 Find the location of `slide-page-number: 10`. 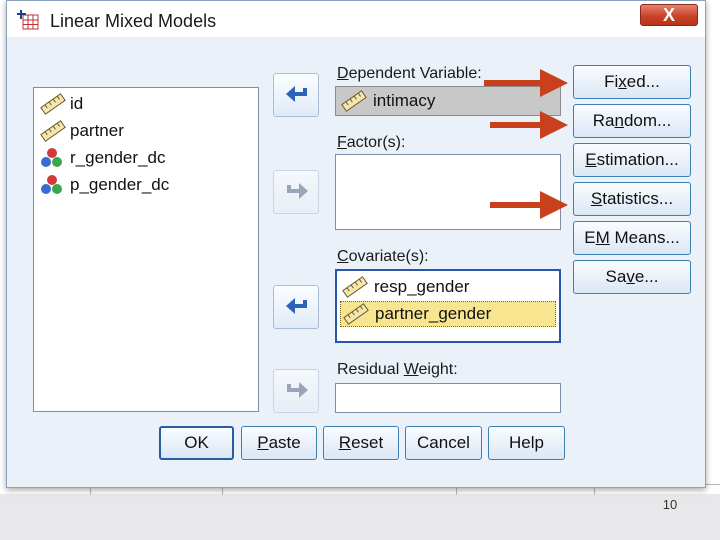

slide-page-number: 10 is located at coordinates (670, 504).